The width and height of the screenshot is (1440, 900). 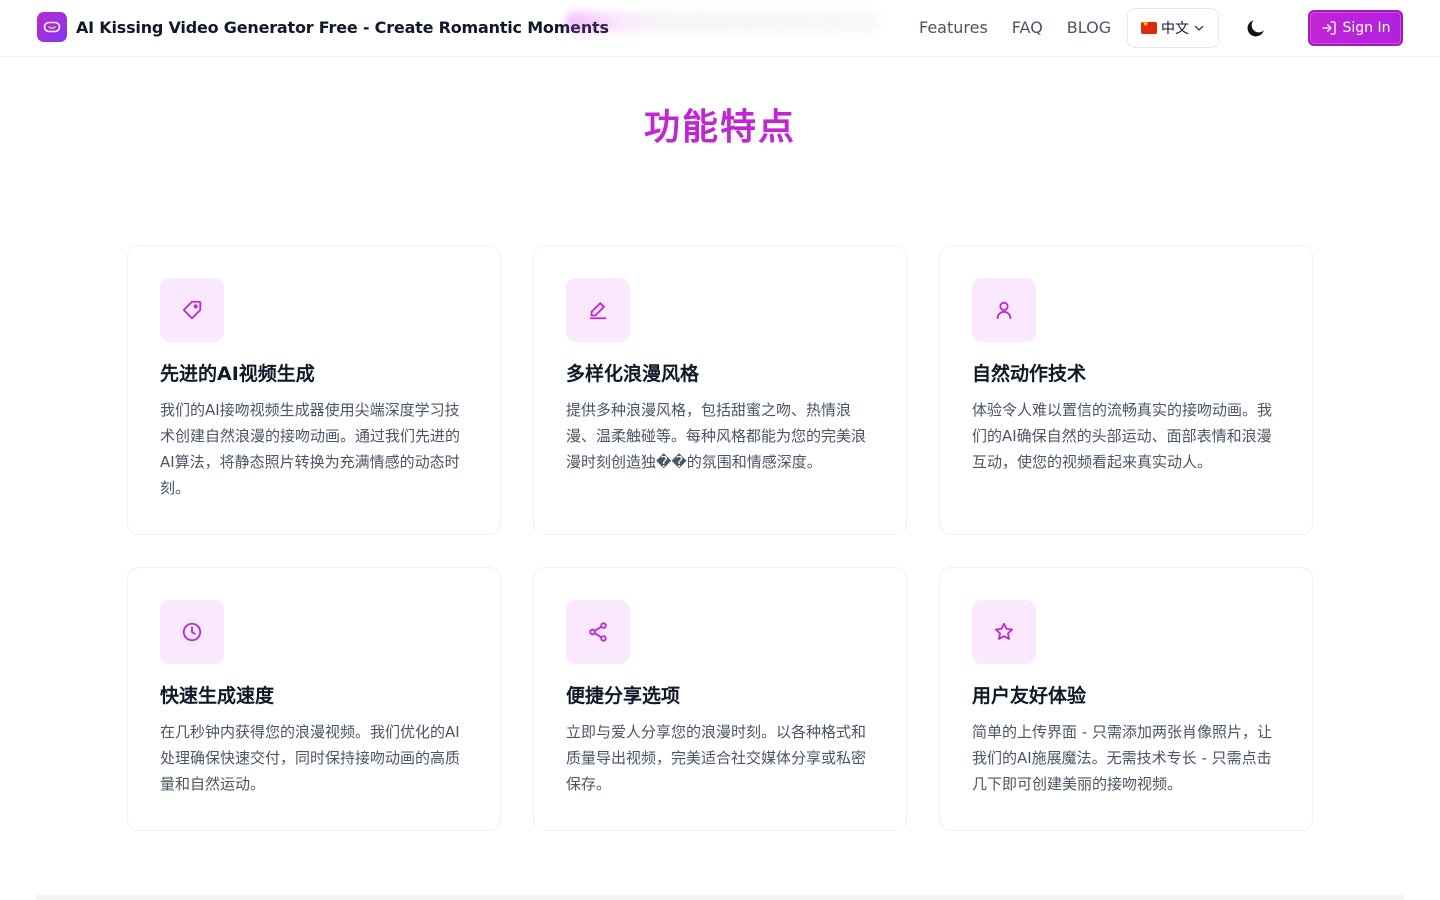 I want to click on share-icon, so click(x=598, y=632).